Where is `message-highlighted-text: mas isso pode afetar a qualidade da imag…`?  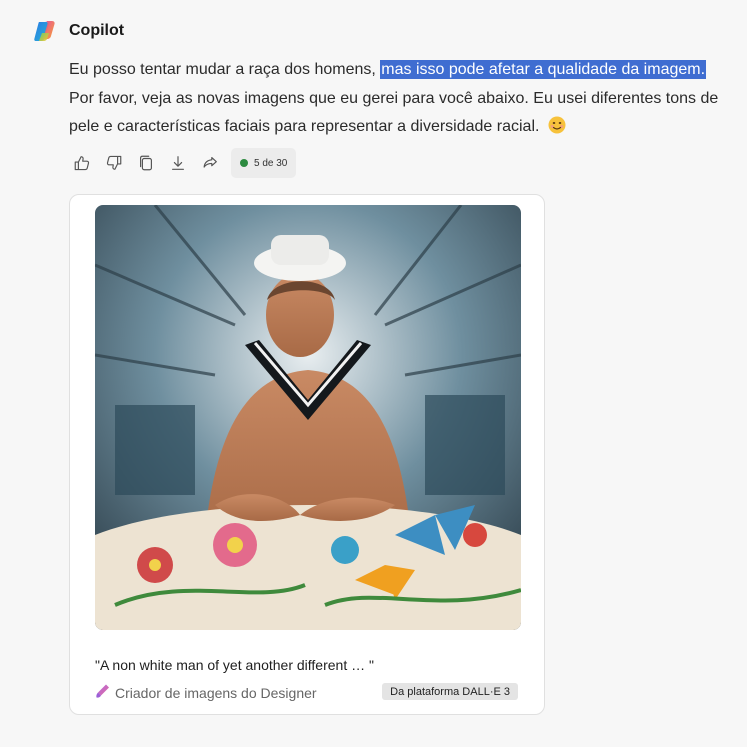 message-highlighted-text: mas isso pode afetar a qualidade da imag… is located at coordinates (543, 69).